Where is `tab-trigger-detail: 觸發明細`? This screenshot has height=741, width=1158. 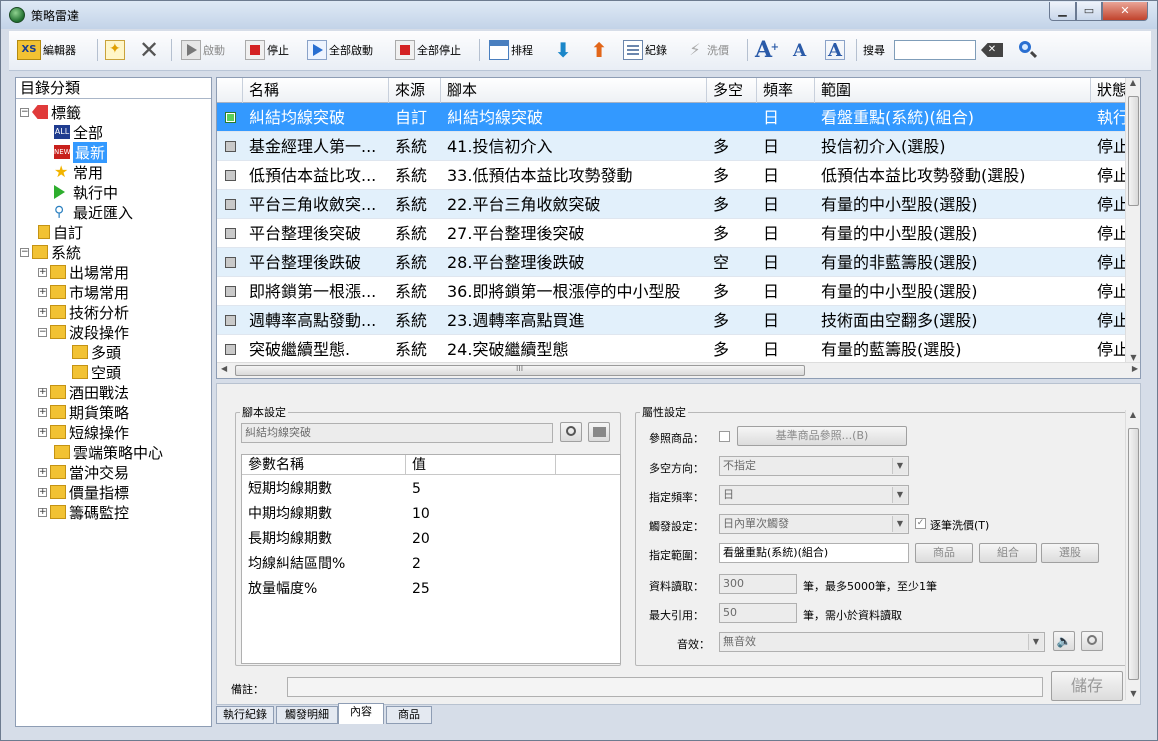 tab-trigger-detail: 觸發明細 is located at coordinates (307, 715).